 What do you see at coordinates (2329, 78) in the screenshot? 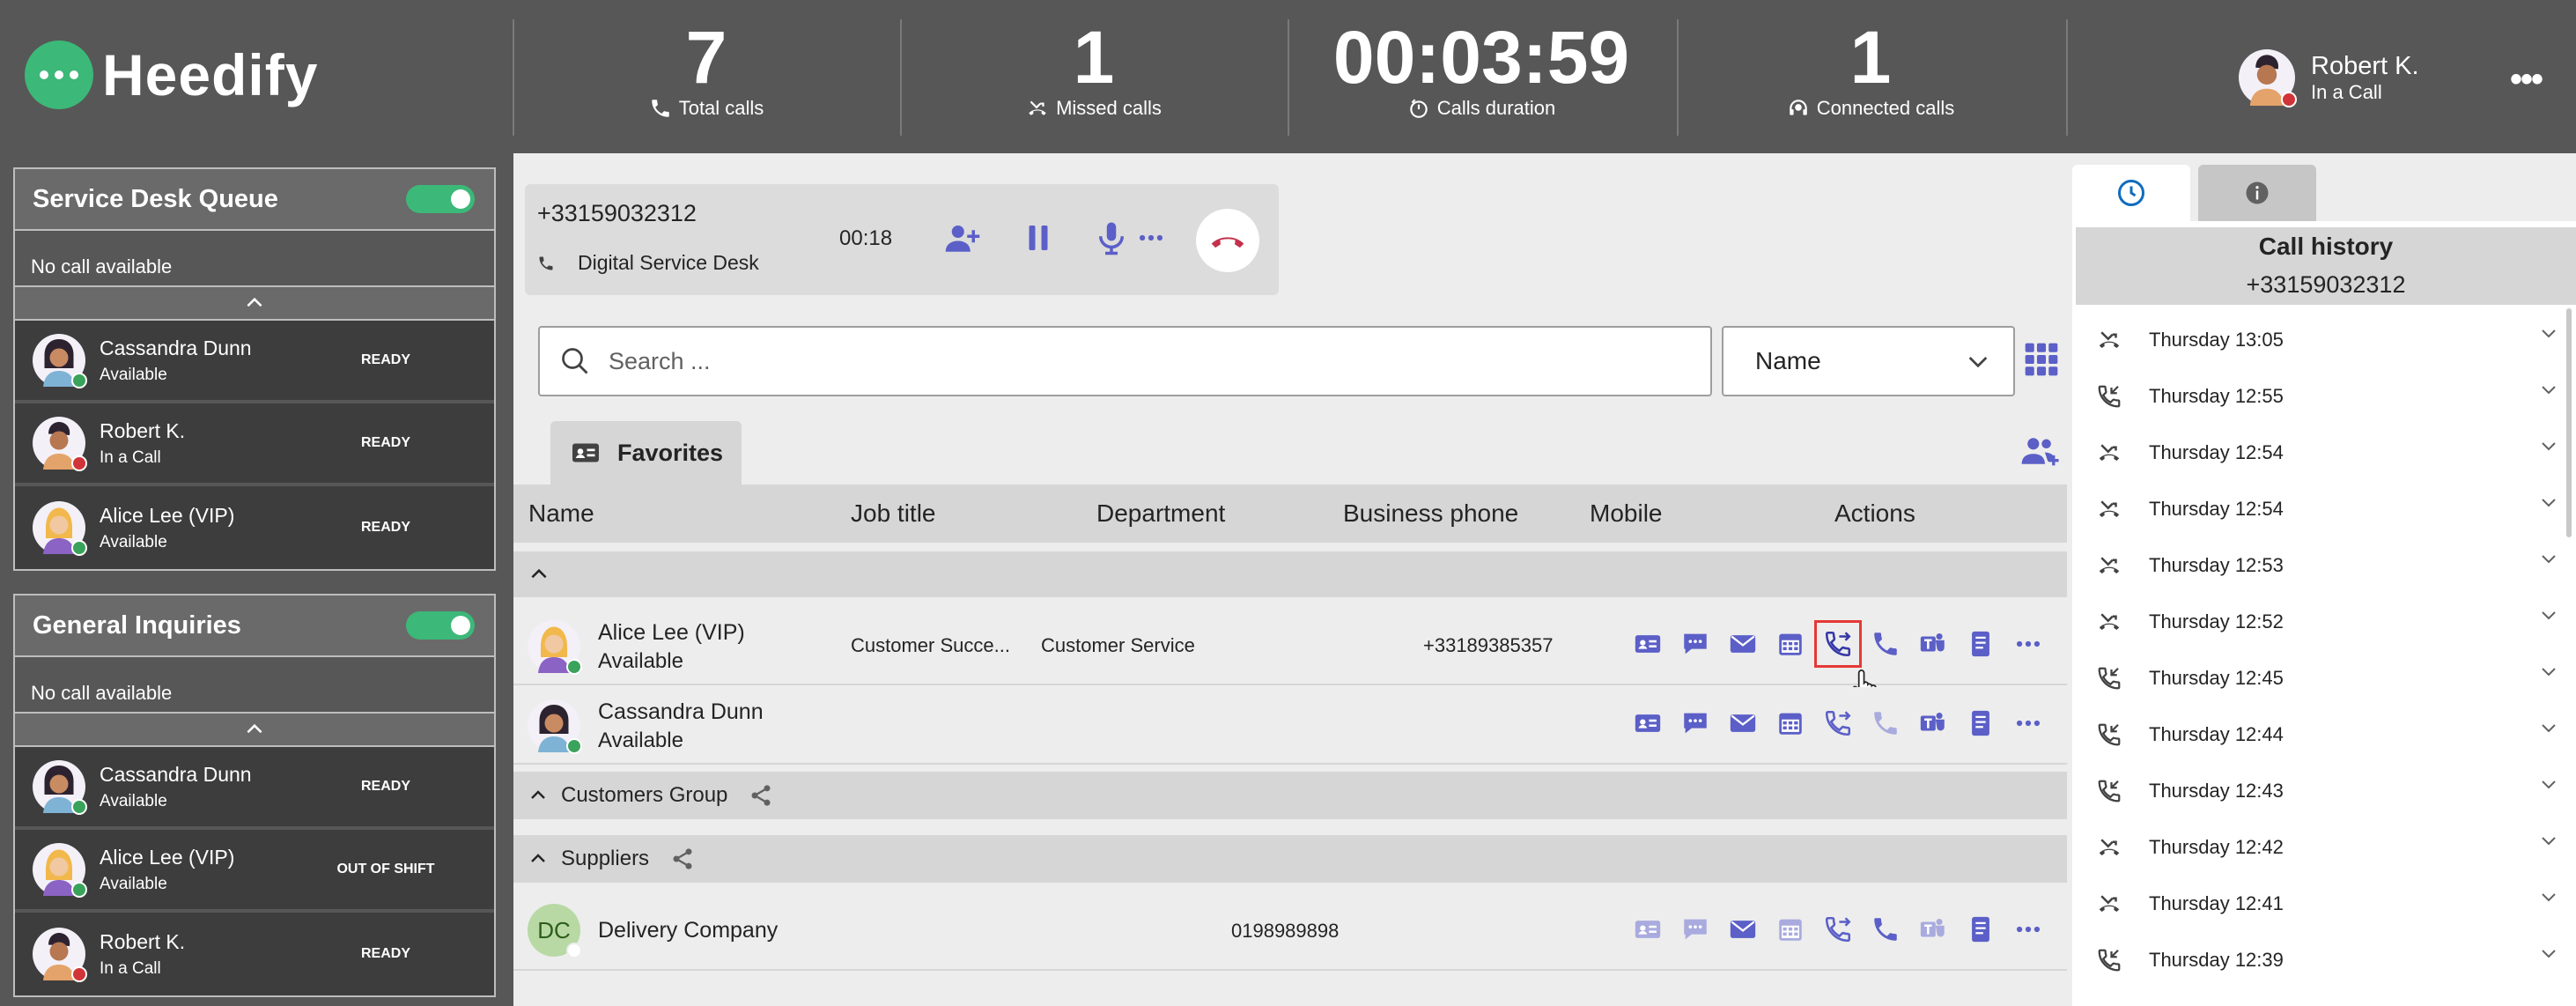
I see `current-user: Robert K. In a Call` at bounding box center [2329, 78].